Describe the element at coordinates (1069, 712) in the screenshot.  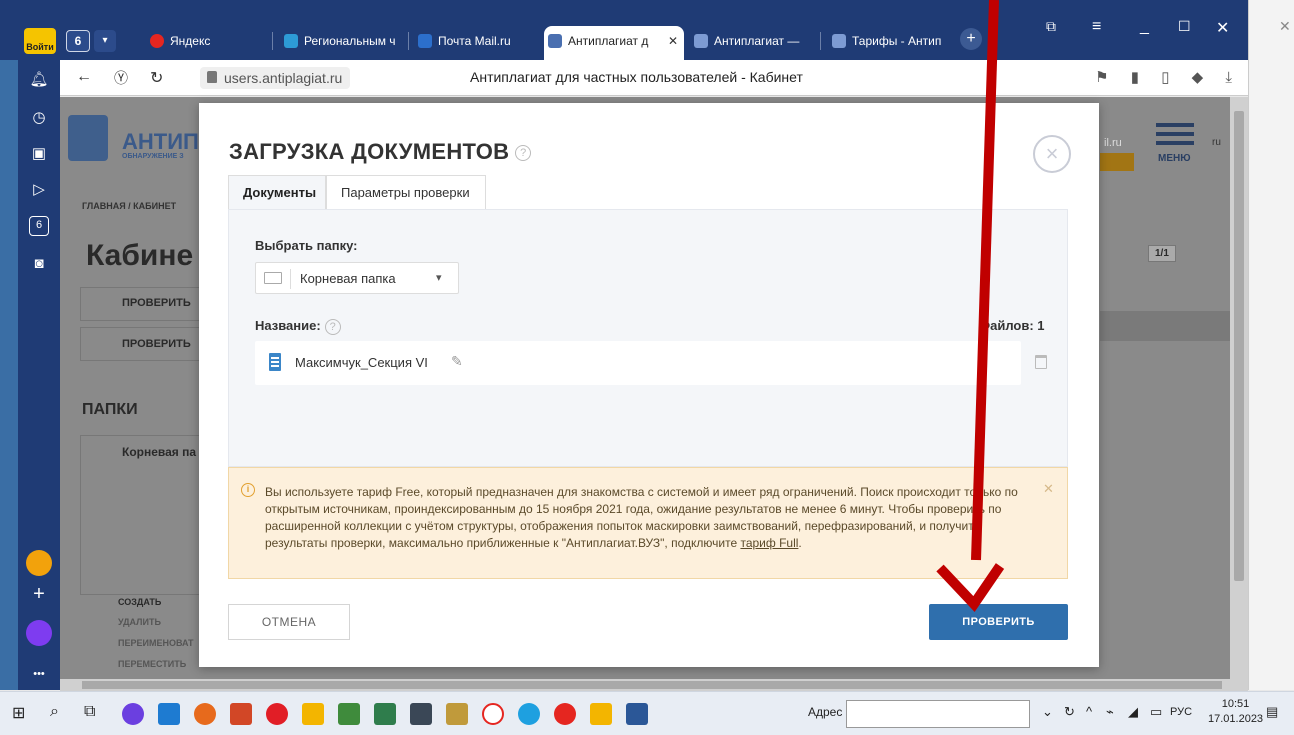
I see `refresh-icon: ↻` at that location.